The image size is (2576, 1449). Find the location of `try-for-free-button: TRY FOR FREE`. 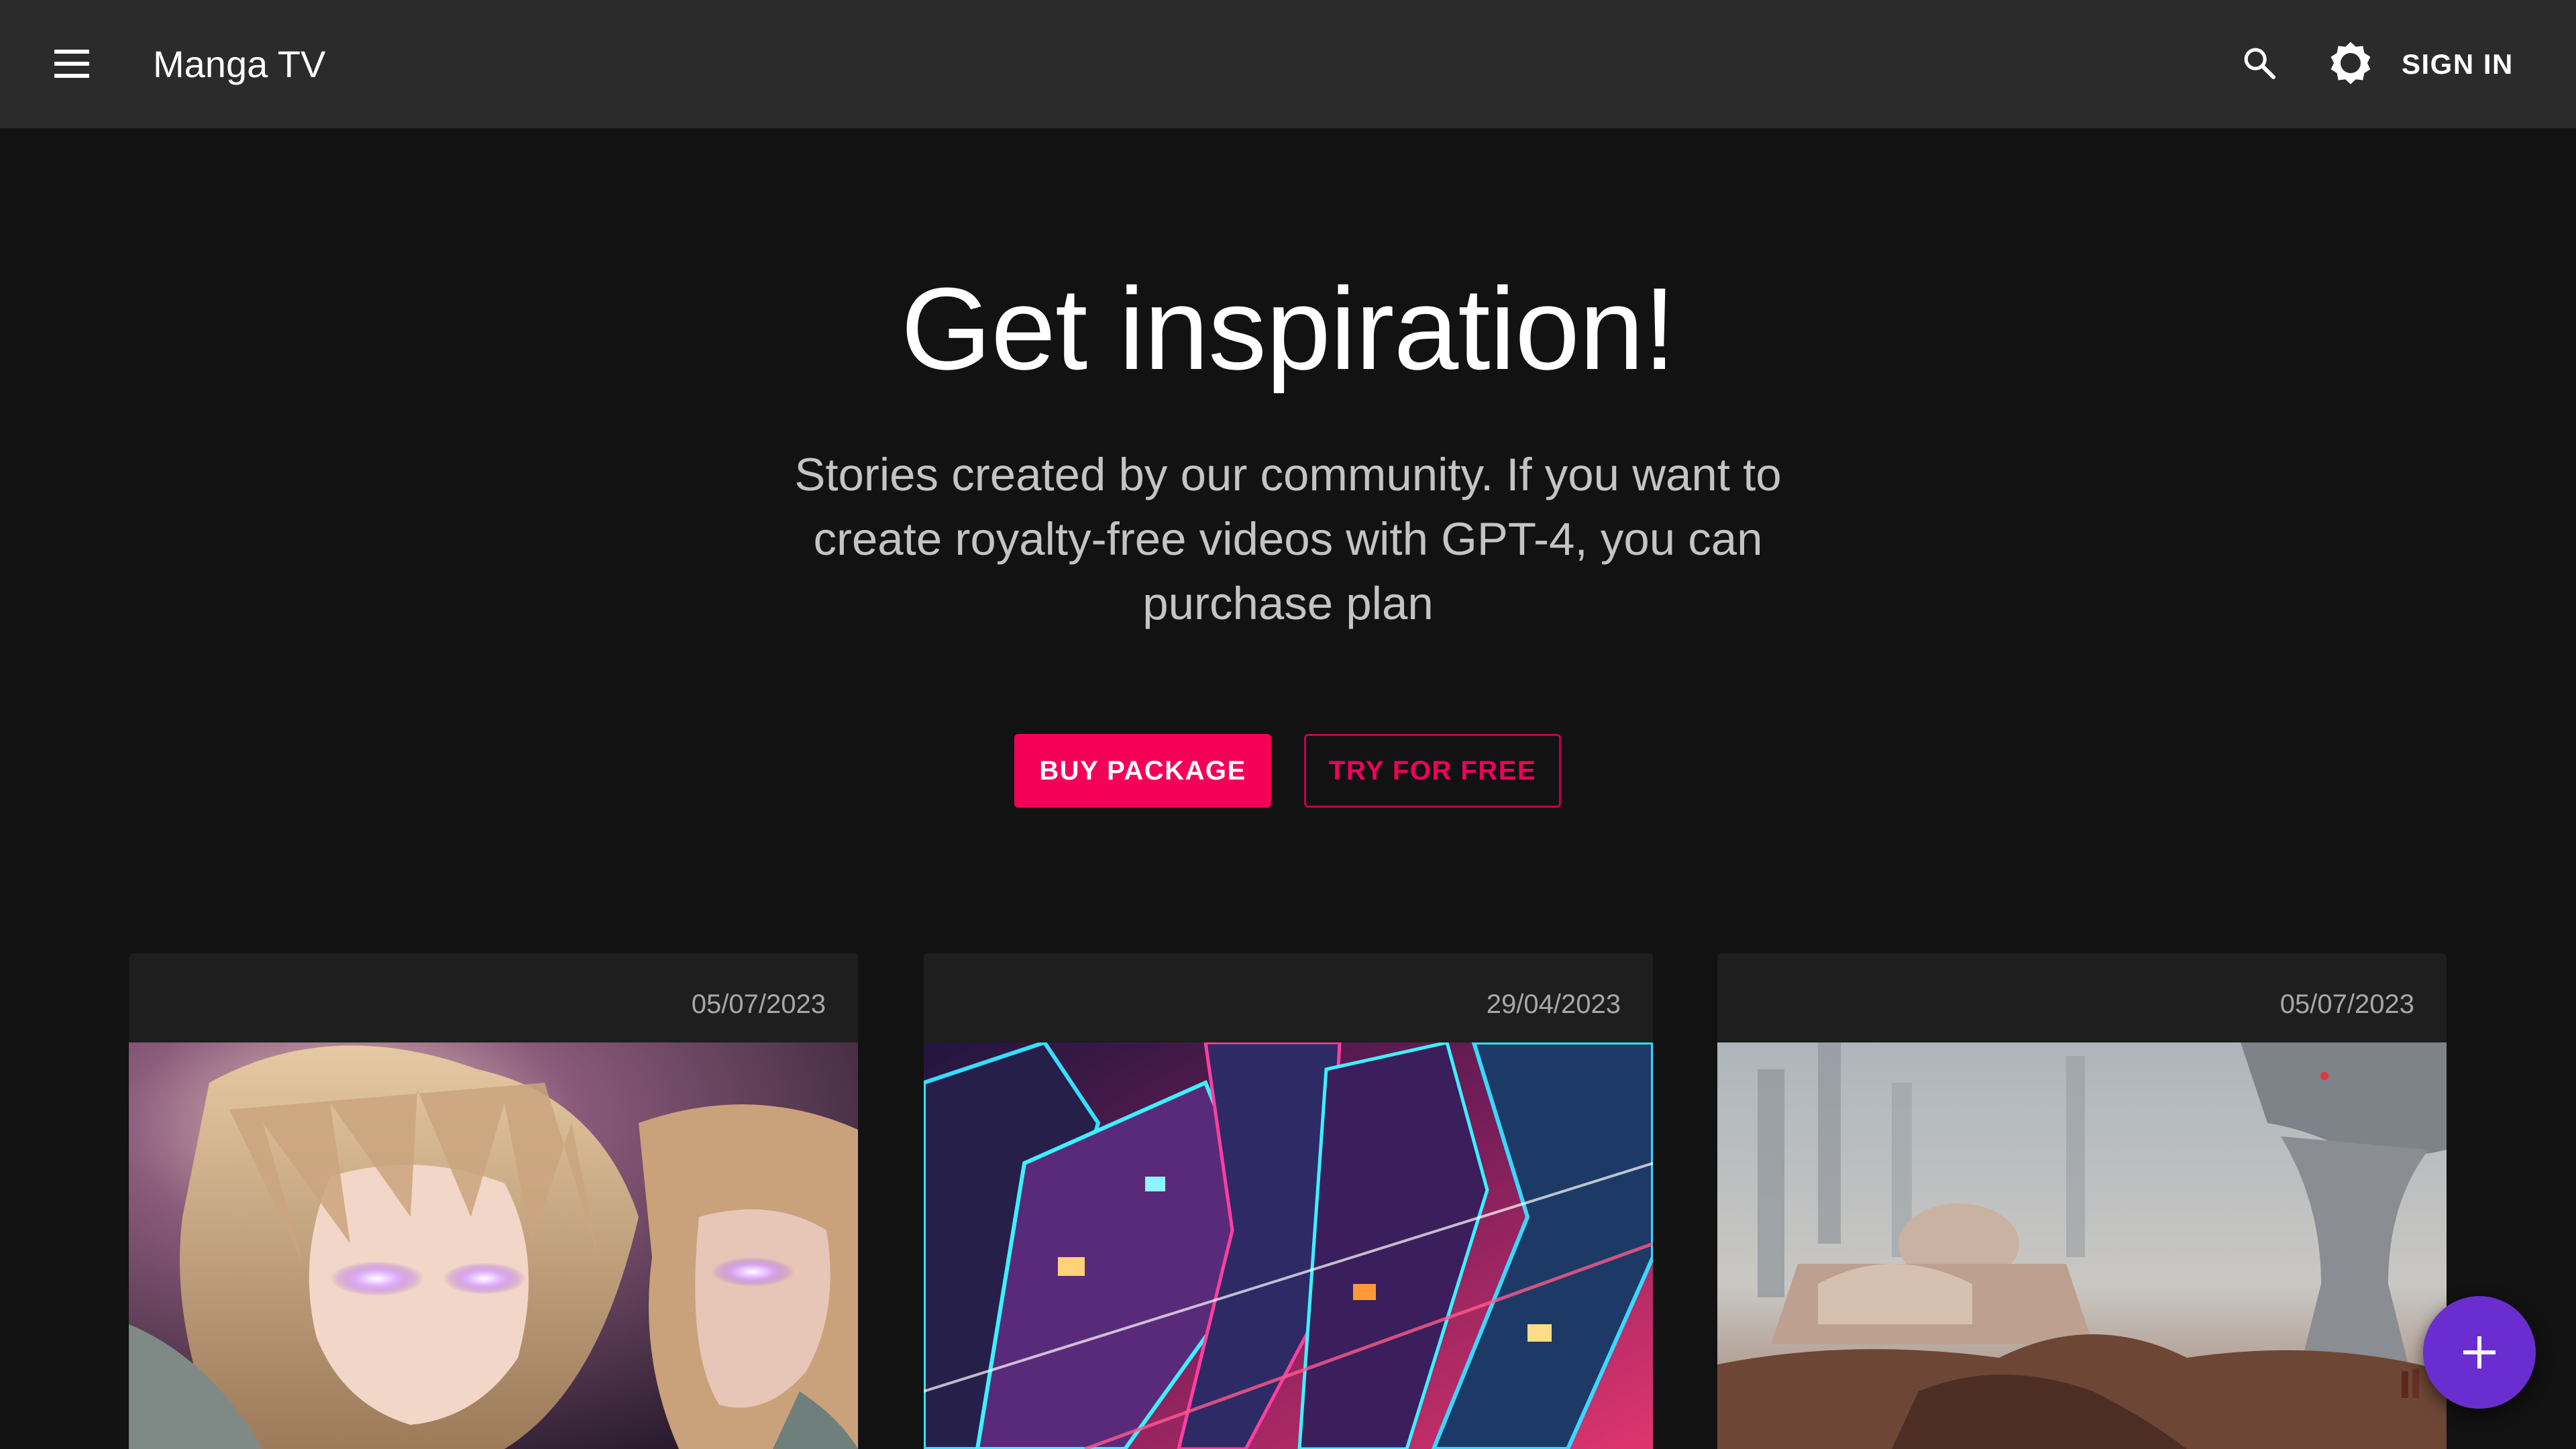

try-for-free-button: TRY FOR FREE is located at coordinates (1432, 771).